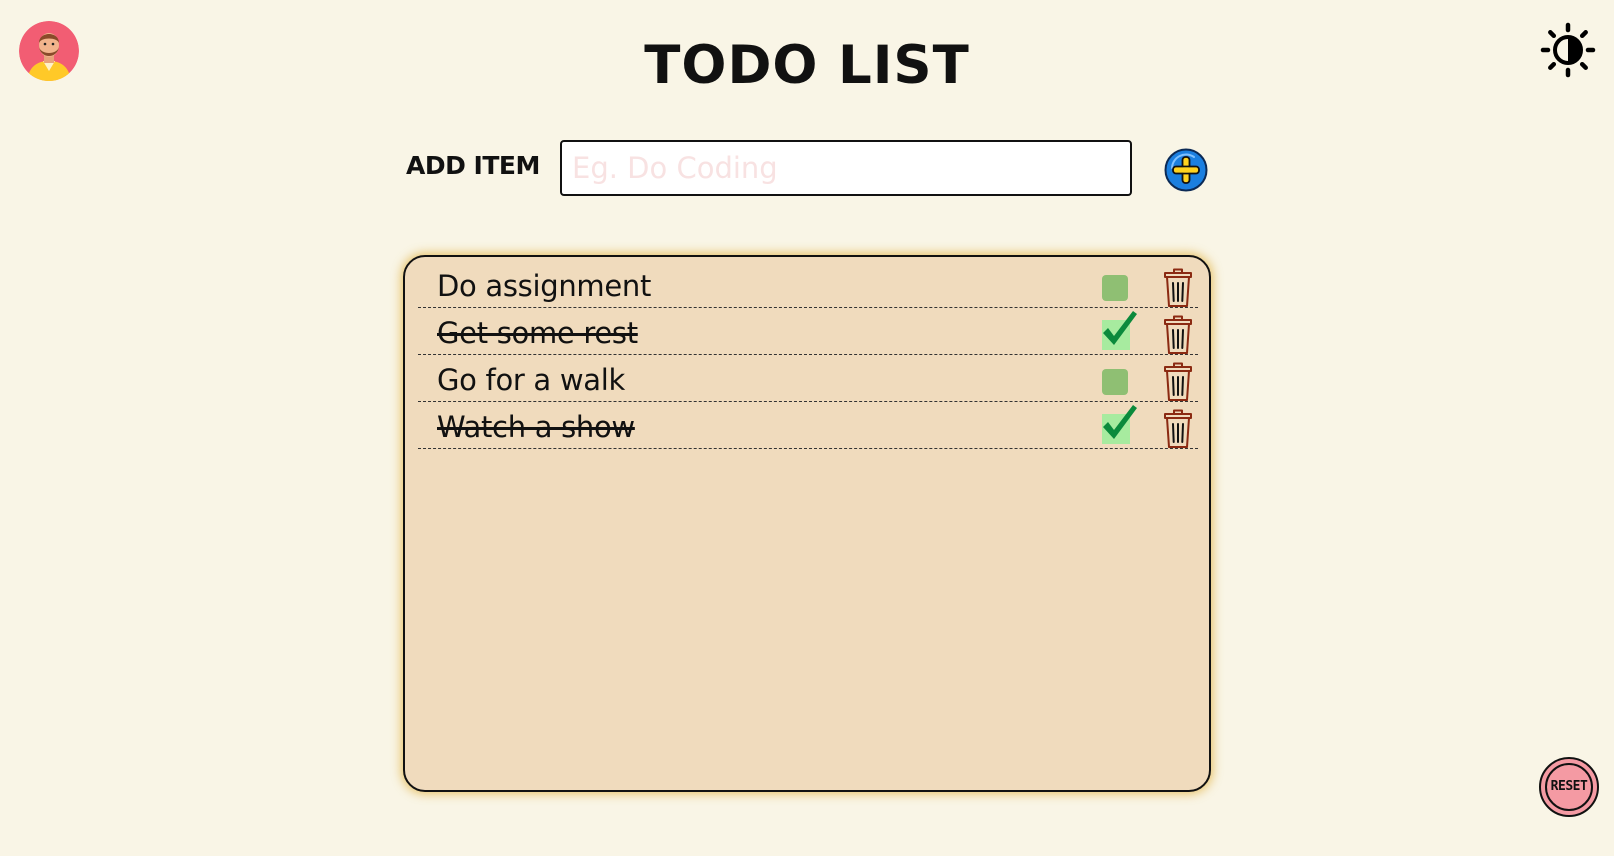 This screenshot has height=856, width=1614. Describe the element at coordinates (808, 284) in the screenshot. I see `todo-item: Do assignment` at that location.